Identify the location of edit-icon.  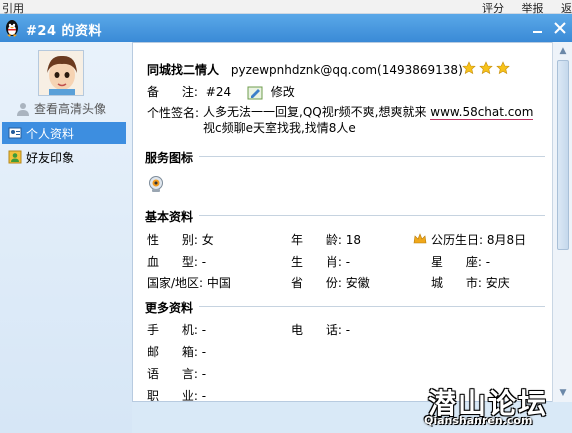
(255, 93).